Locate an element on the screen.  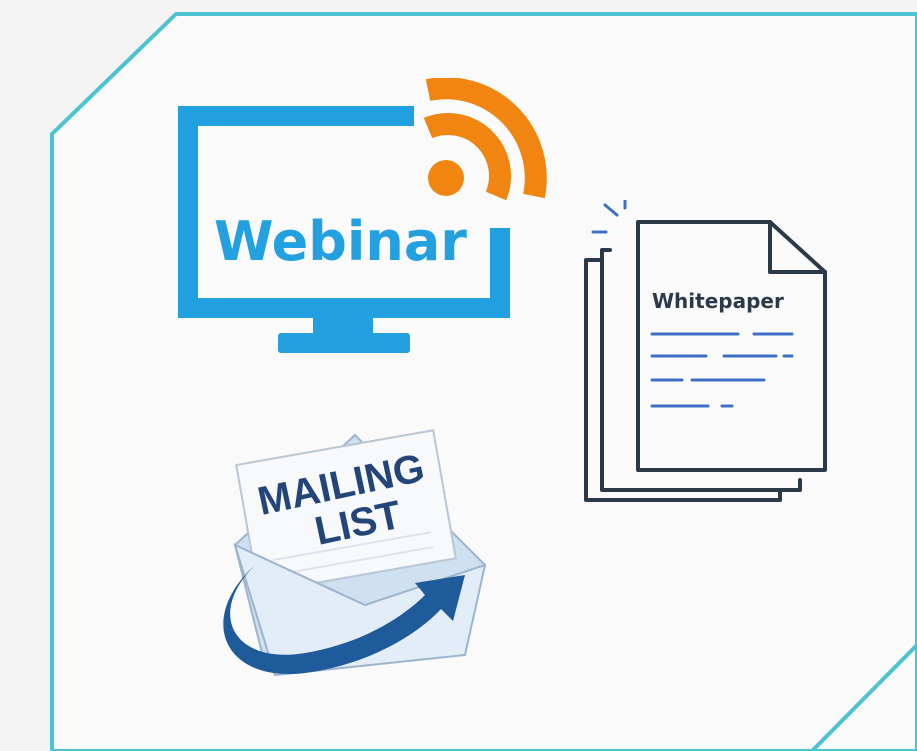
front-sheet-outline is located at coordinates (731, 346).